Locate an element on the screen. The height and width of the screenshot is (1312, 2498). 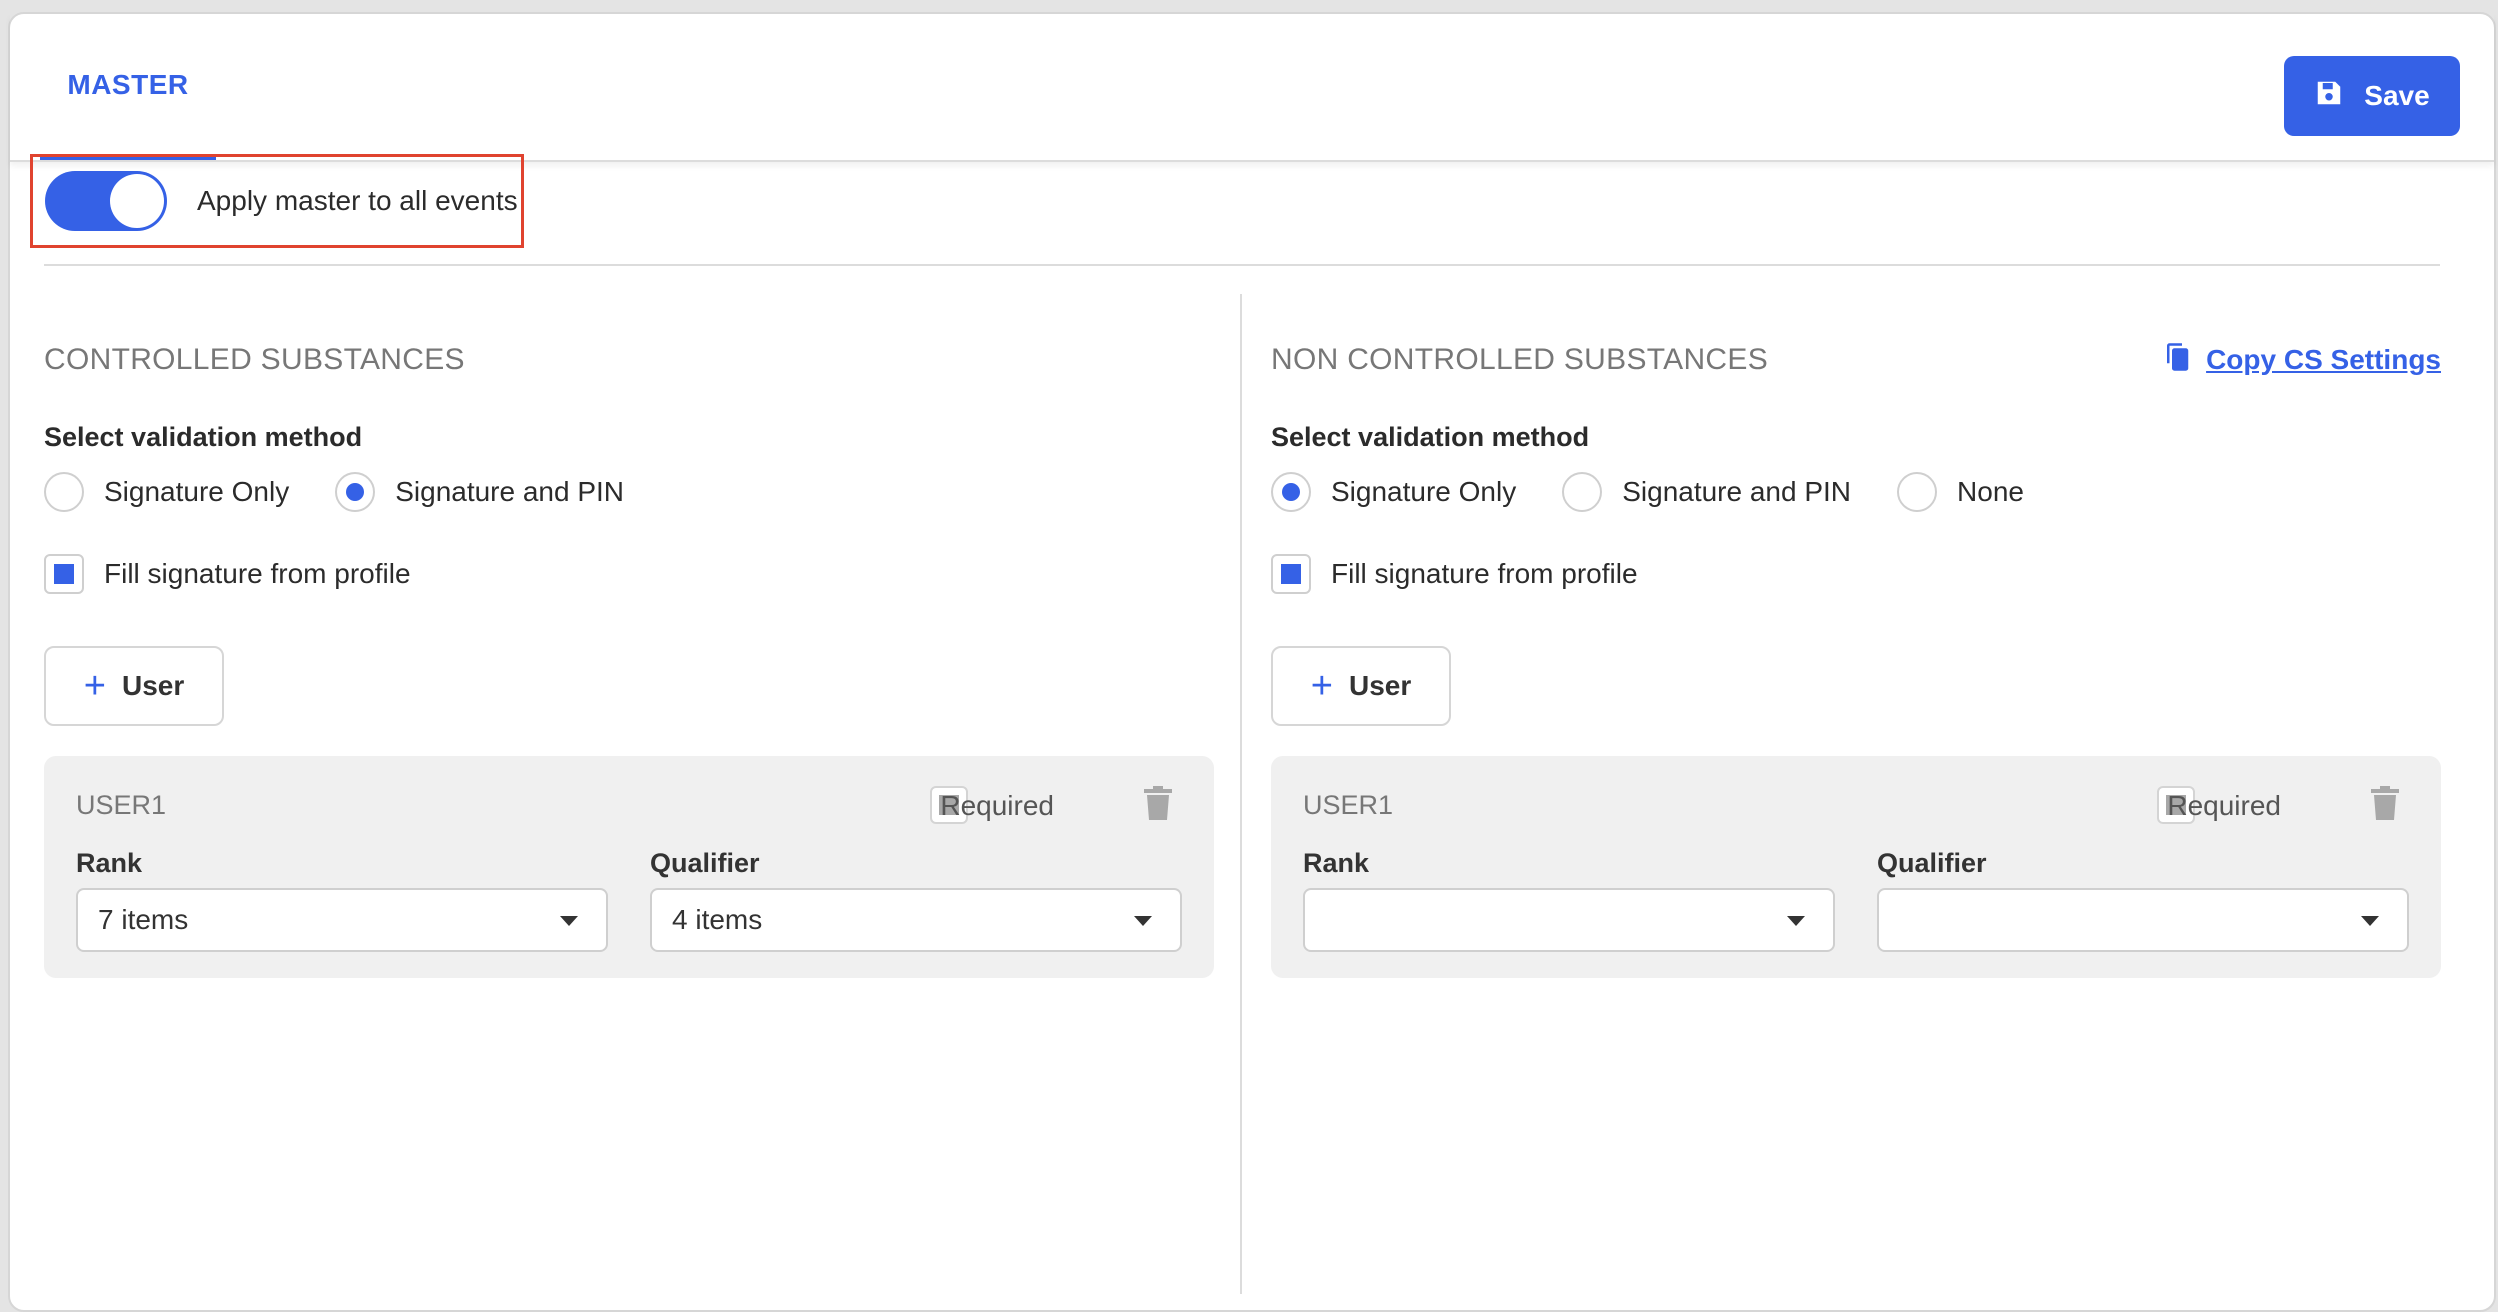
radio-label: None is located at coordinates (1990, 491).